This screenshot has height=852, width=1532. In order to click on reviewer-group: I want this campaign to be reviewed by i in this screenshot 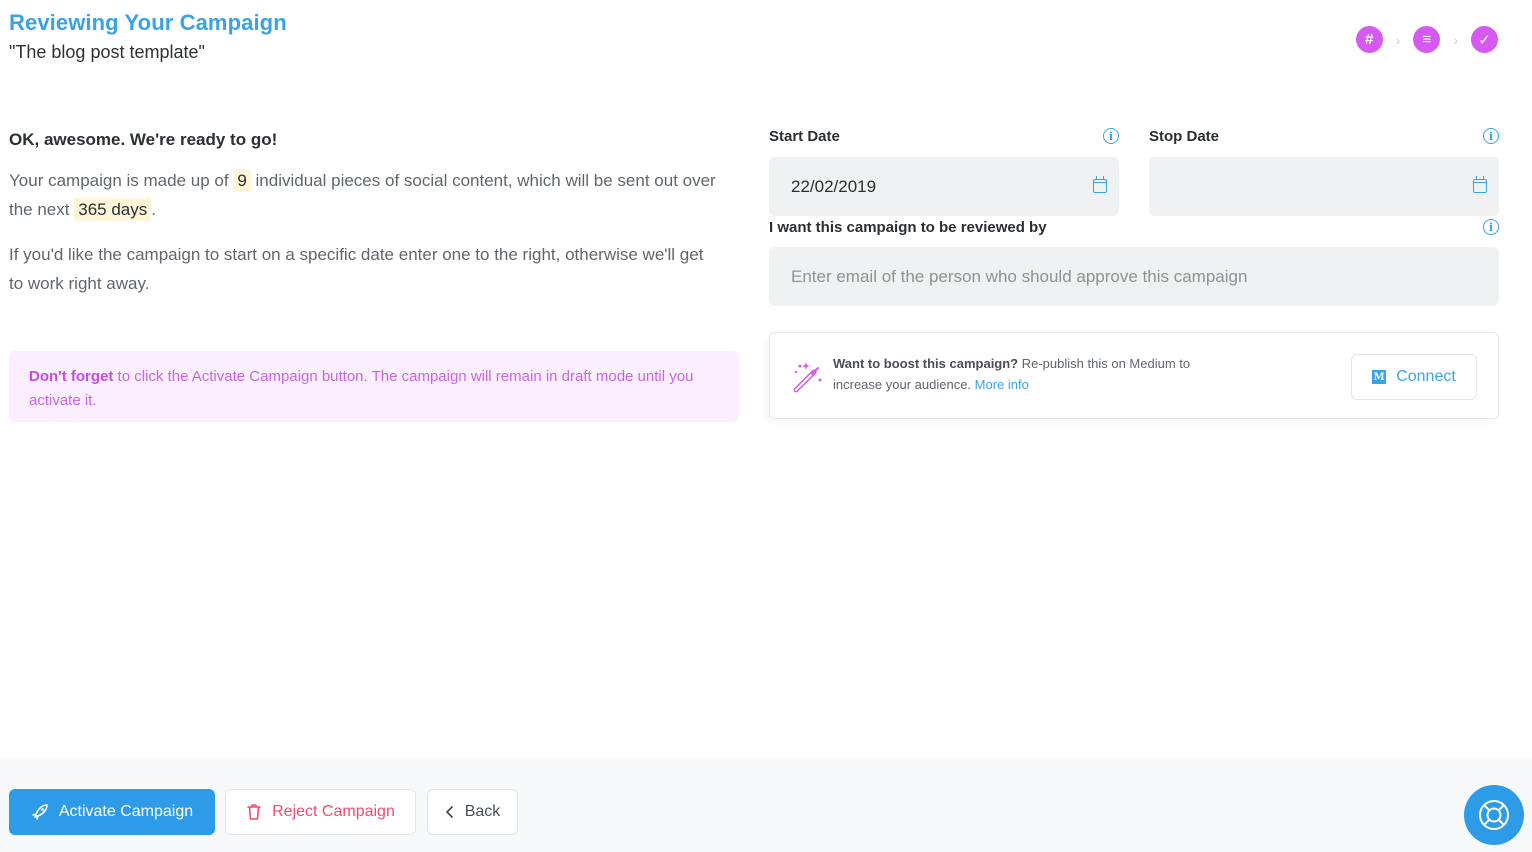, I will do `click(1134, 262)`.